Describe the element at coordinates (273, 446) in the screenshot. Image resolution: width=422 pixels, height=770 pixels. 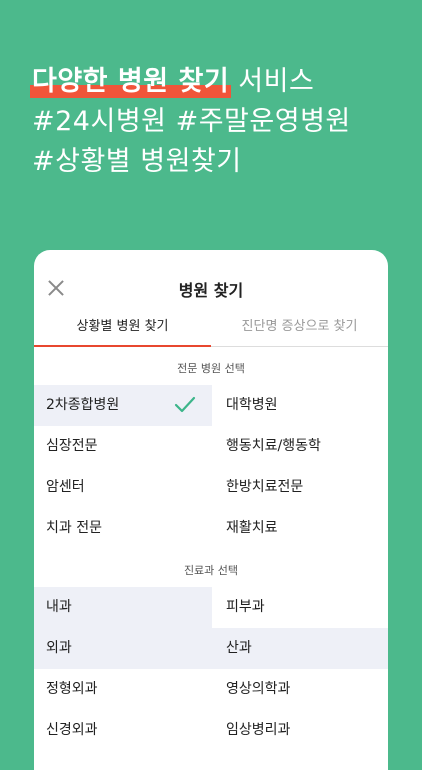
I see `option-label: 행동치료/행동학` at that location.